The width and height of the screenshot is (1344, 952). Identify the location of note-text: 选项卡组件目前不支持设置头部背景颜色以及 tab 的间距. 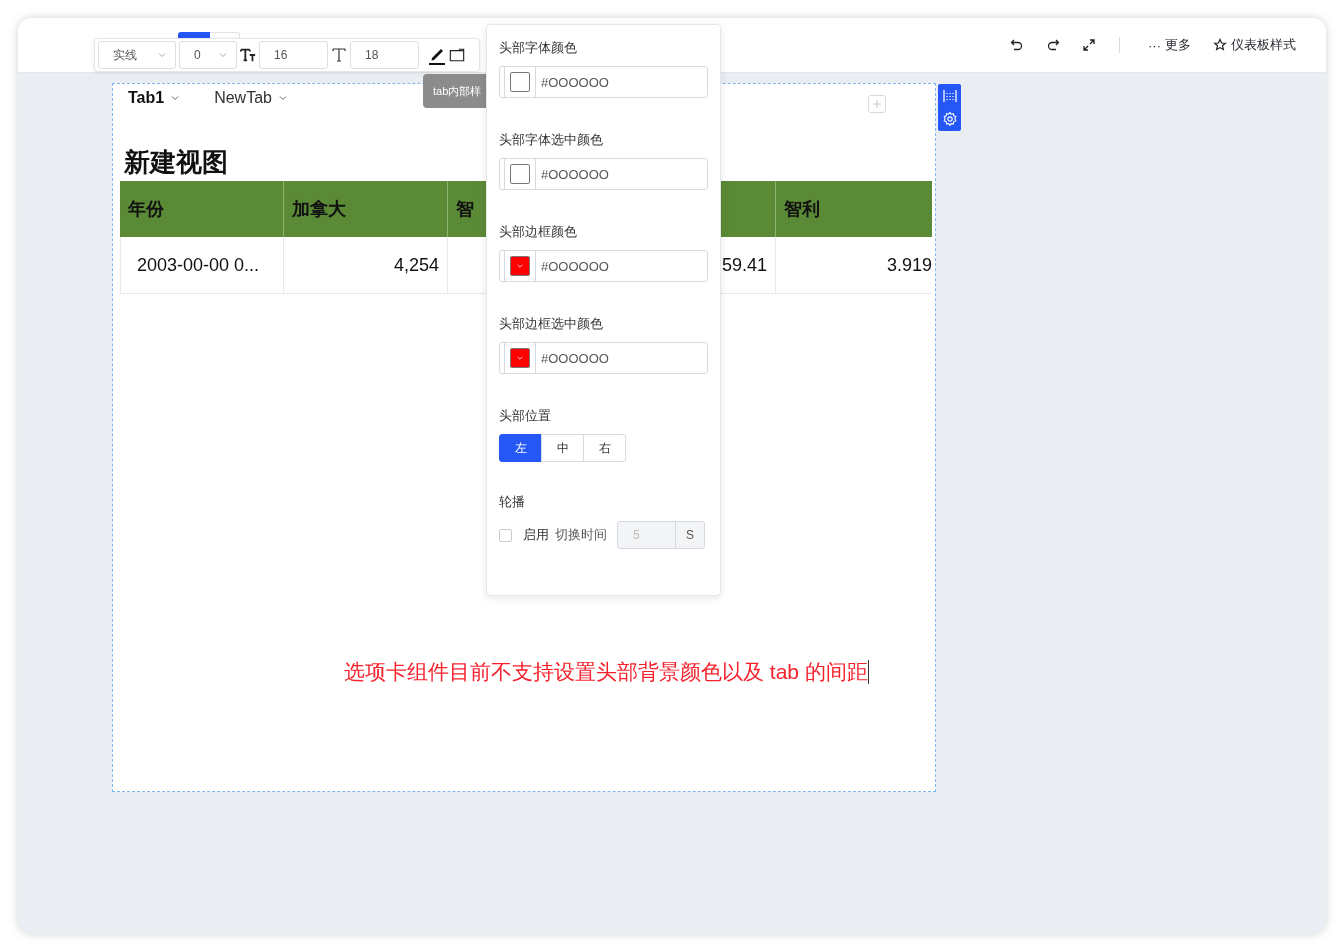
(606, 672).